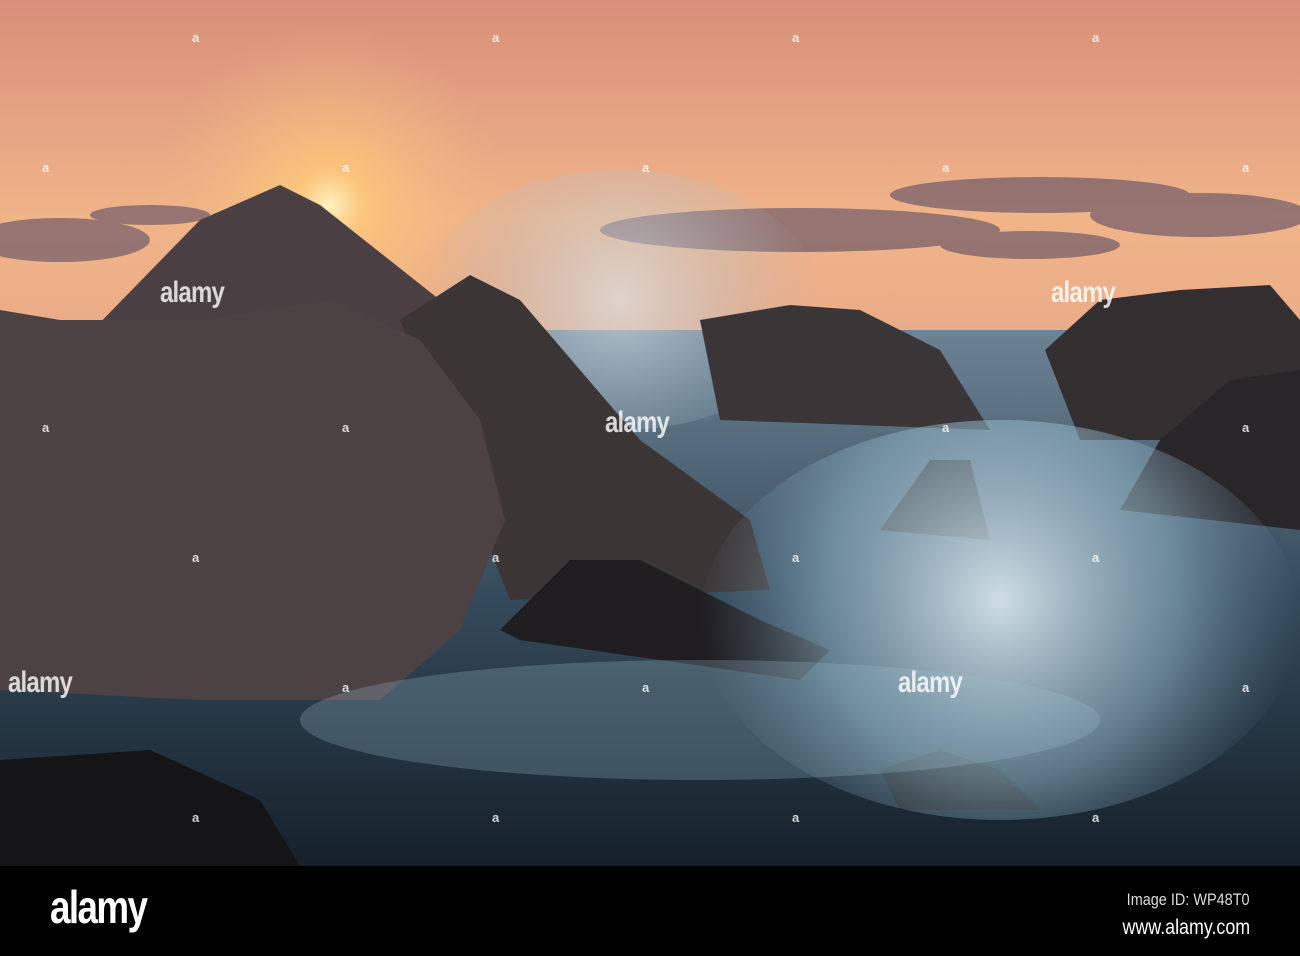 This screenshot has height=956, width=1300. What do you see at coordinates (99, 907) in the screenshot?
I see `alamy-logo: alamy` at bounding box center [99, 907].